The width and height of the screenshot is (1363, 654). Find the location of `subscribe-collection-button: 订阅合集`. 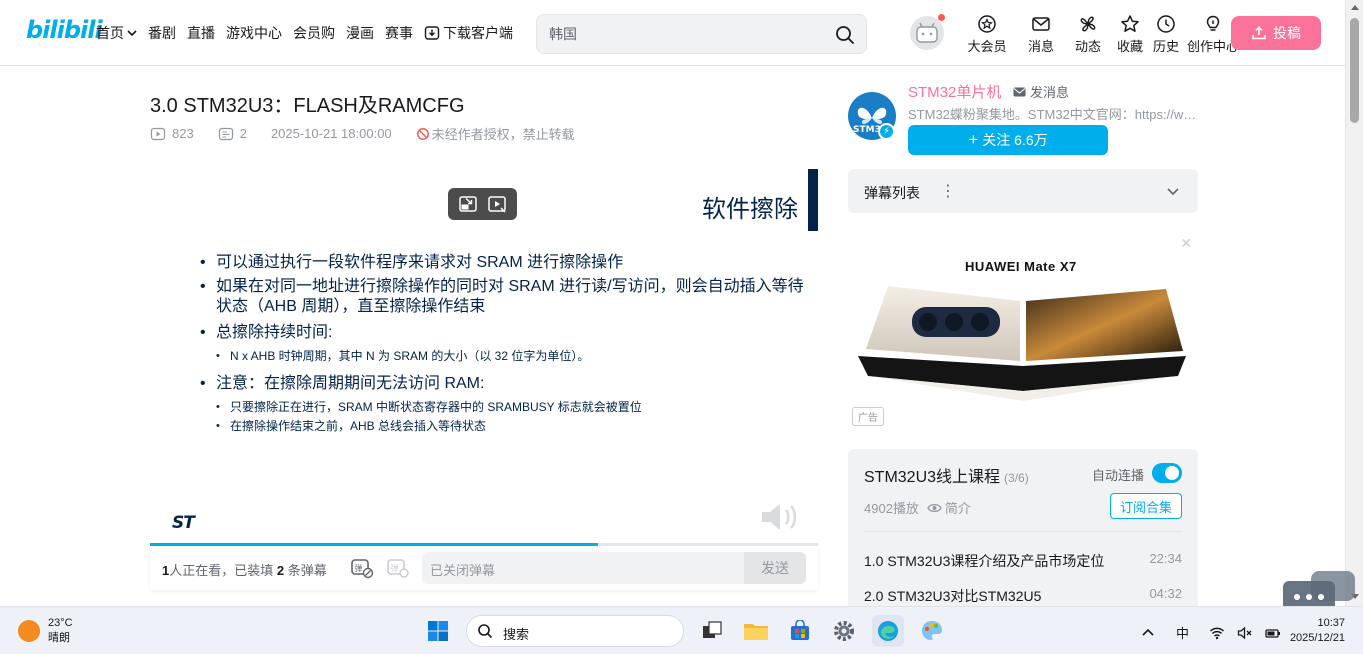

subscribe-collection-button: 订阅合集 is located at coordinates (1146, 506).